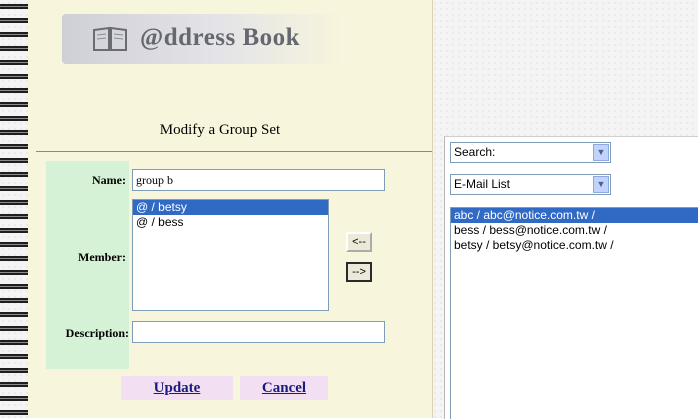 Image resolution: width=698 pixels, height=419 pixels. Describe the element at coordinates (530, 152) in the screenshot. I see `search-select: Search: ▼` at that location.